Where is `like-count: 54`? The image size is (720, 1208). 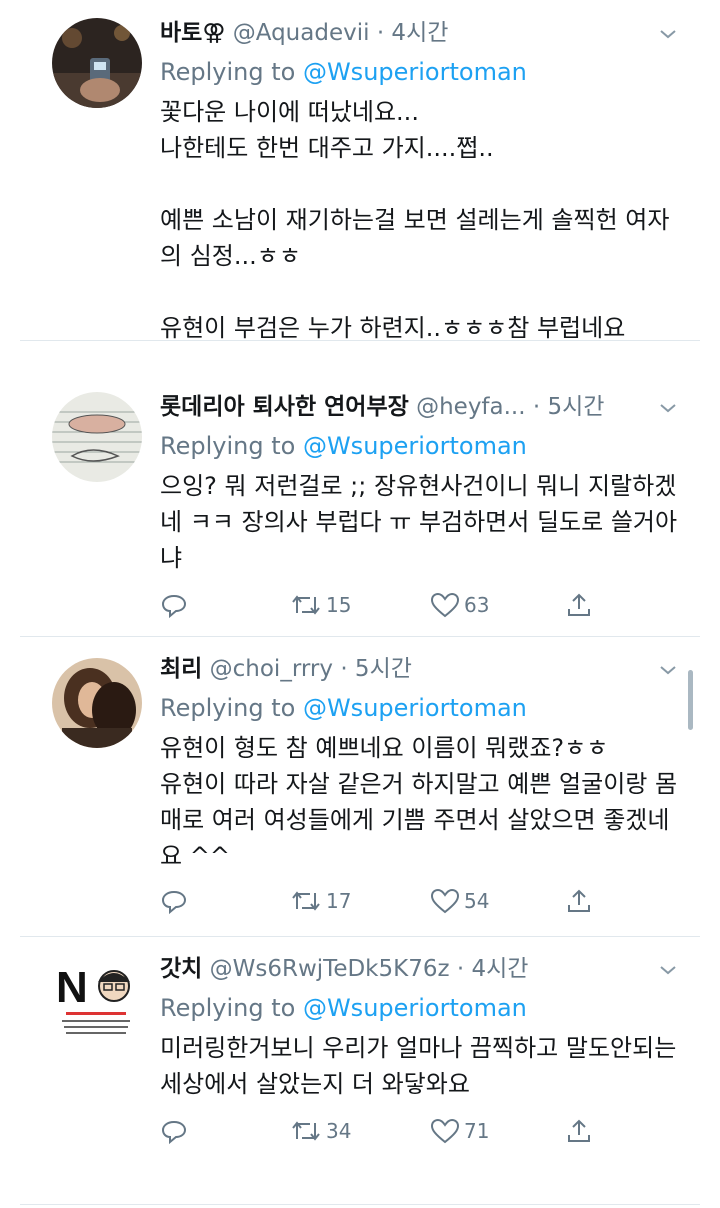
like-count: 54 is located at coordinates (477, 901).